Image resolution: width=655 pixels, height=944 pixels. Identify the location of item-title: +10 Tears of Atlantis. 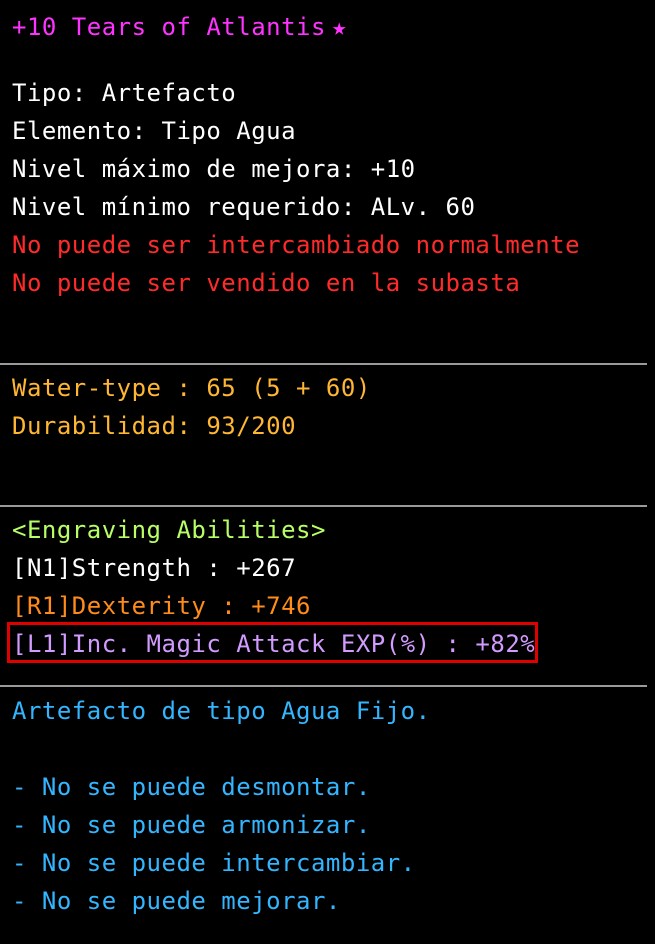
(169, 27).